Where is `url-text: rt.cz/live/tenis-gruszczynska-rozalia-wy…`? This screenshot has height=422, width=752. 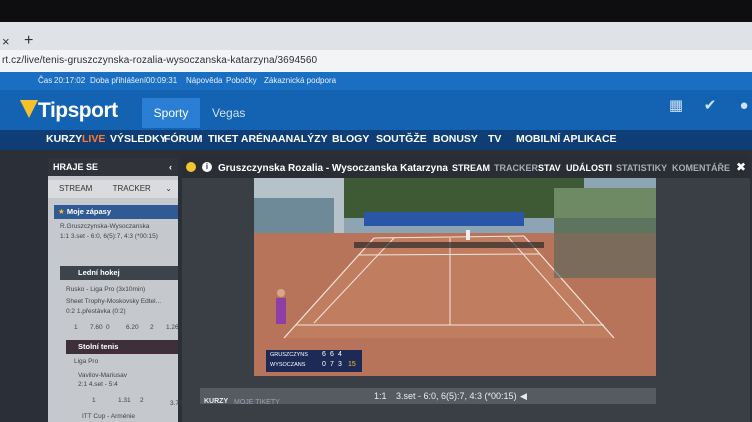
url-text: rt.cz/live/tenis-gruszczynska-rozalia-wy… is located at coordinates (159, 60).